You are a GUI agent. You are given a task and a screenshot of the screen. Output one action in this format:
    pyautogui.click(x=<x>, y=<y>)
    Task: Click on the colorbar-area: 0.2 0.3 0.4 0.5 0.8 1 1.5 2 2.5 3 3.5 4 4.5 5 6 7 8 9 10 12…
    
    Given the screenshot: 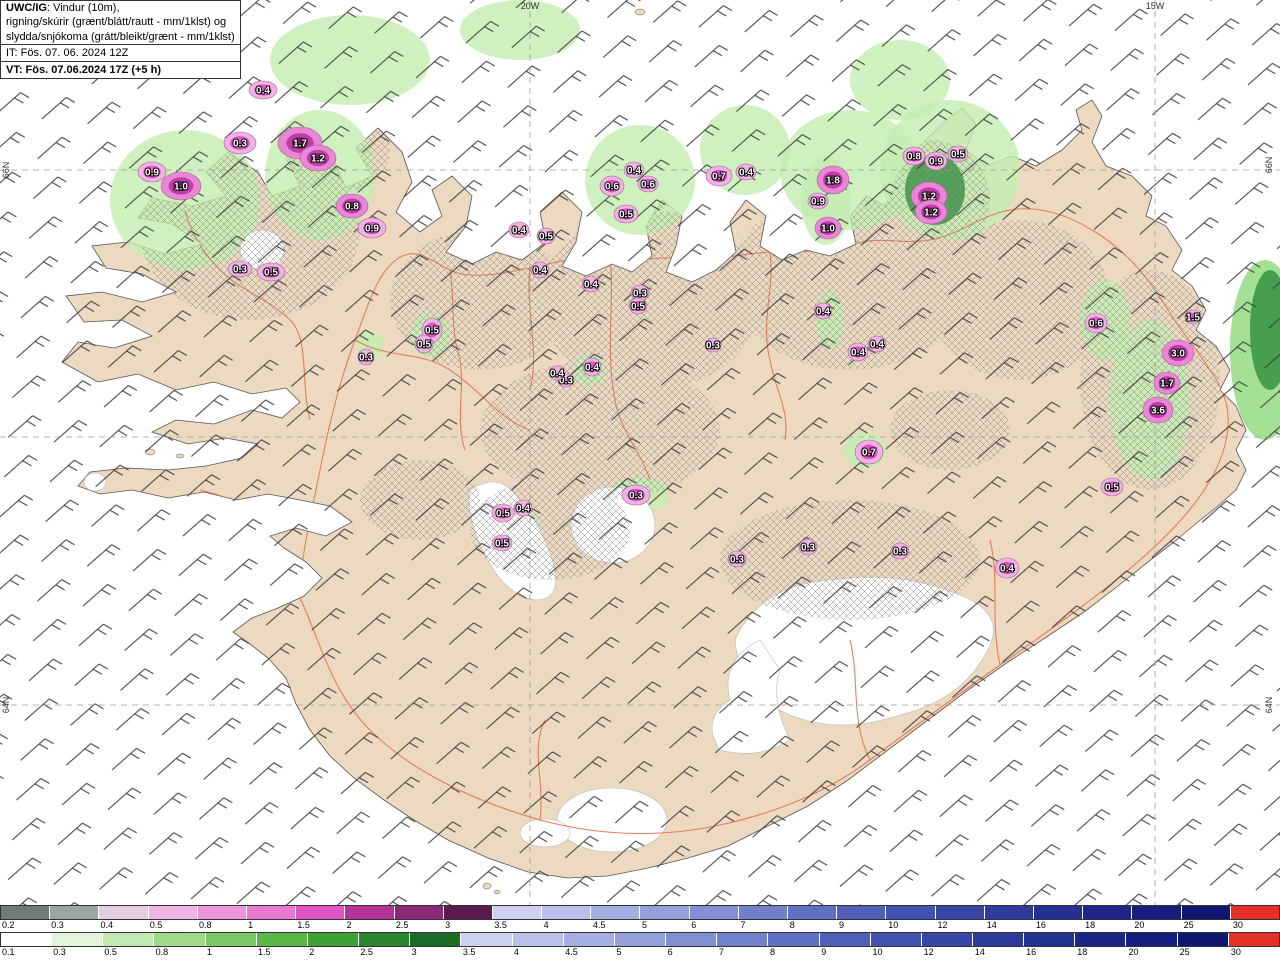 What is the action you would take?
    pyautogui.click(x=640, y=932)
    